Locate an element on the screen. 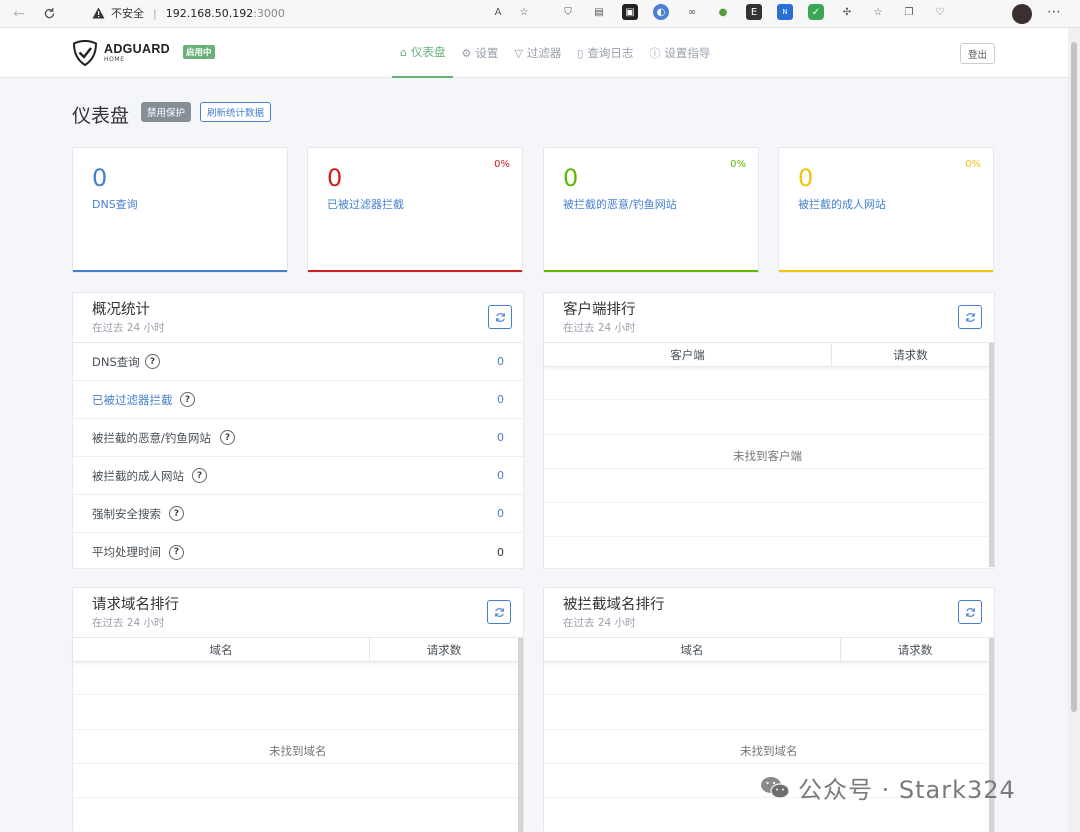 The image size is (1080, 832). url-host: 192.168.50.192 is located at coordinates (209, 13).